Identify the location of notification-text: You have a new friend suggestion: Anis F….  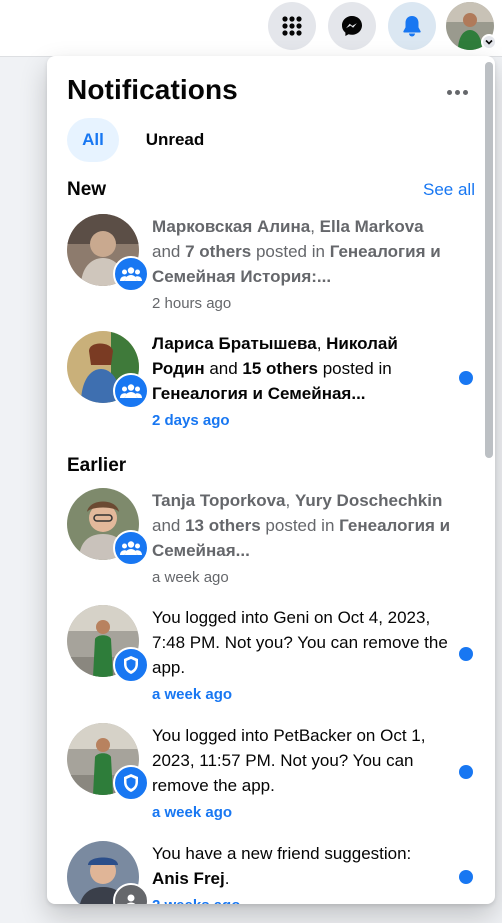
(302, 872).